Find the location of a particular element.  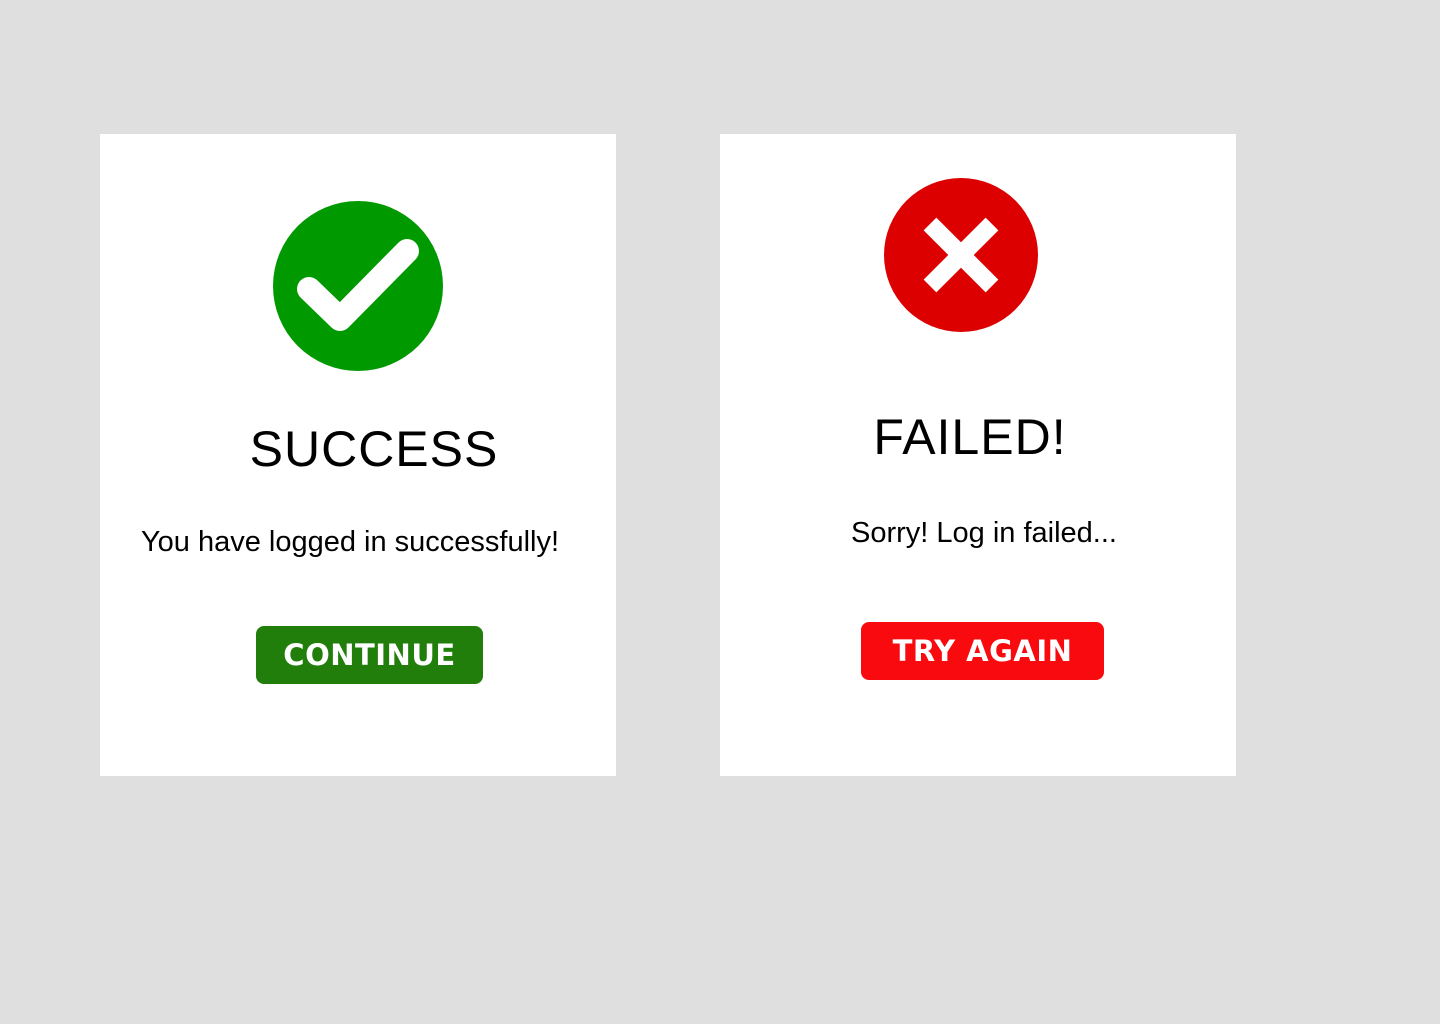

success-title: SUCCESS is located at coordinates (374, 449).